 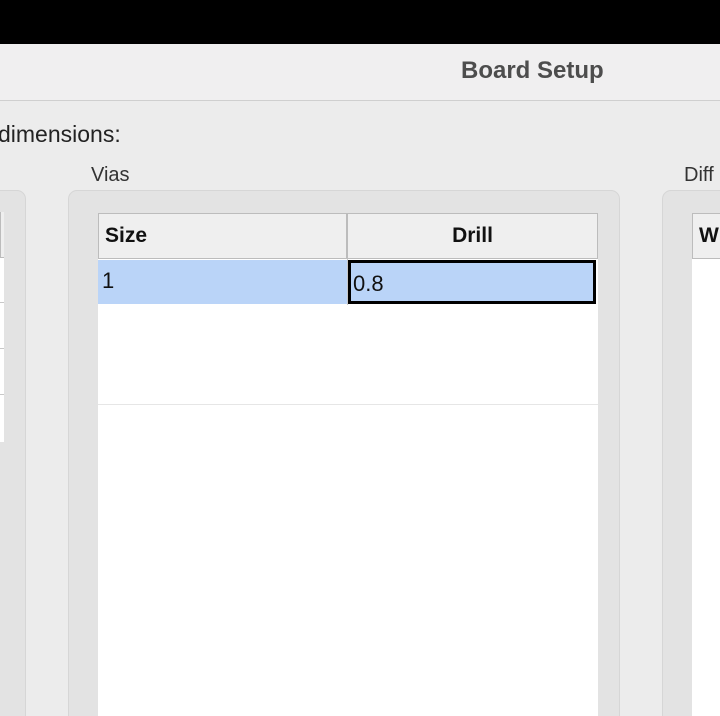 What do you see at coordinates (2, 235) in the screenshot?
I see `tracks-grid-header` at bounding box center [2, 235].